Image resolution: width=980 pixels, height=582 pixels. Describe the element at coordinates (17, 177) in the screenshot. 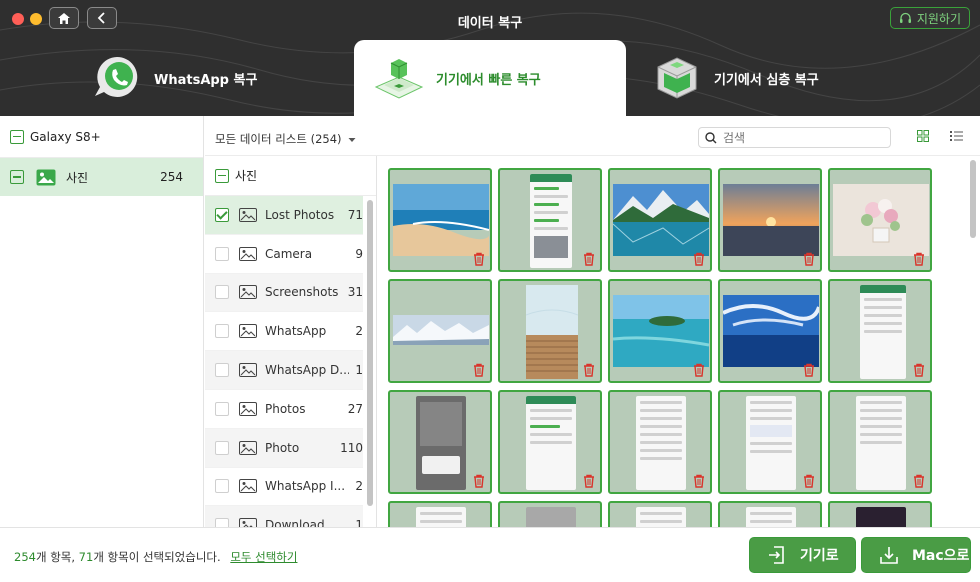

I see `category-partial-checkbox` at that location.